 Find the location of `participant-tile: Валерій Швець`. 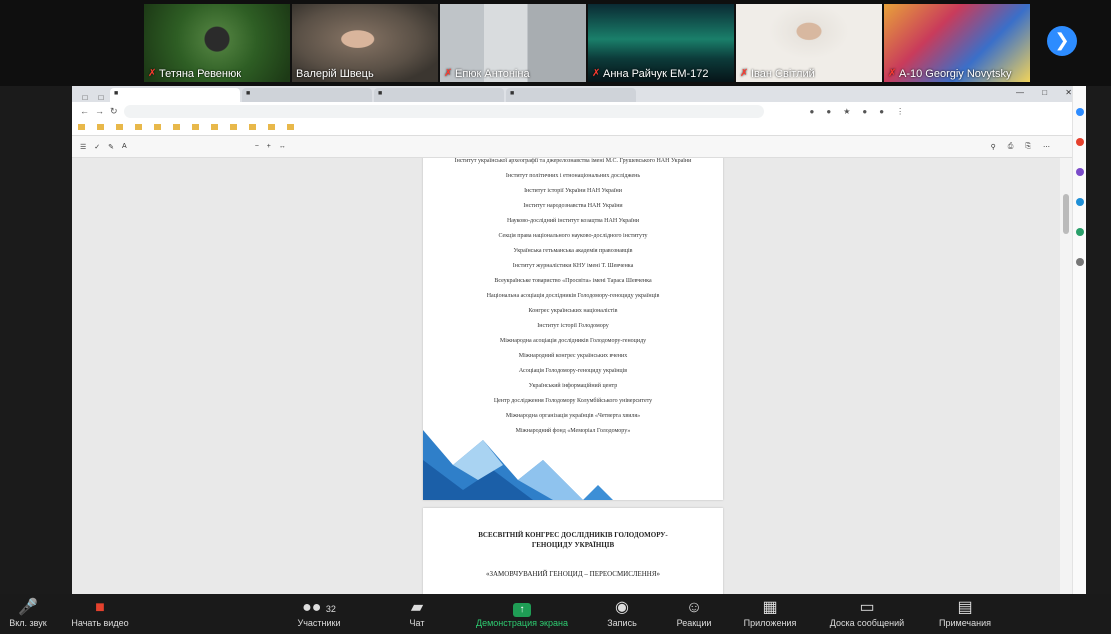

participant-tile: Валерій Швець is located at coordinates (365, 43).